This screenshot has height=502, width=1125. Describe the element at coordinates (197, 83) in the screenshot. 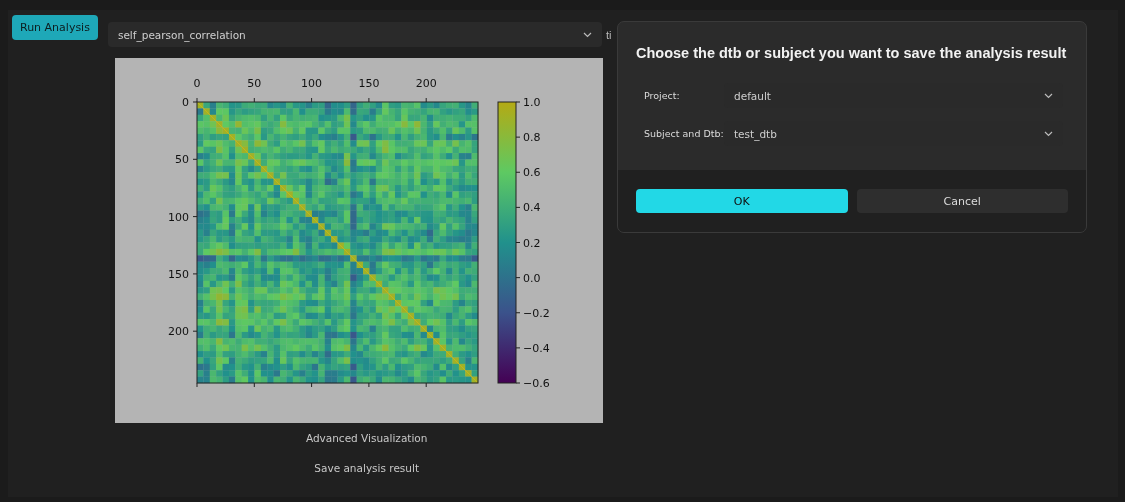

I see `x-tick-label: 0` at that location.